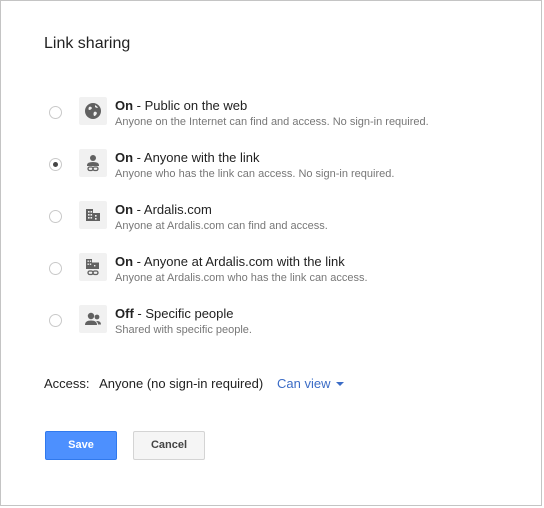  I want to click on access-value: Anyone (no sign-in required), so click(181, 383).